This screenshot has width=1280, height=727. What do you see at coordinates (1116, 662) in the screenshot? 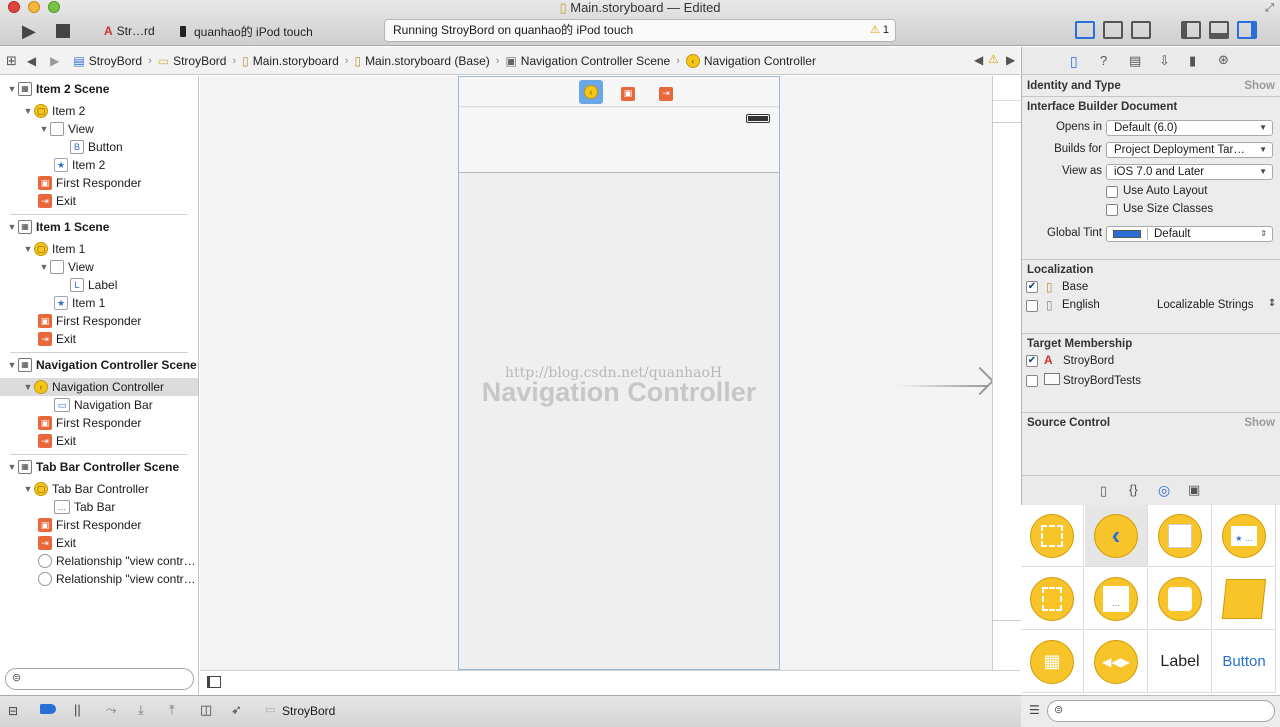
I see `lib-media-controller: ◀◀▶` at bounding box center [1116, 662].